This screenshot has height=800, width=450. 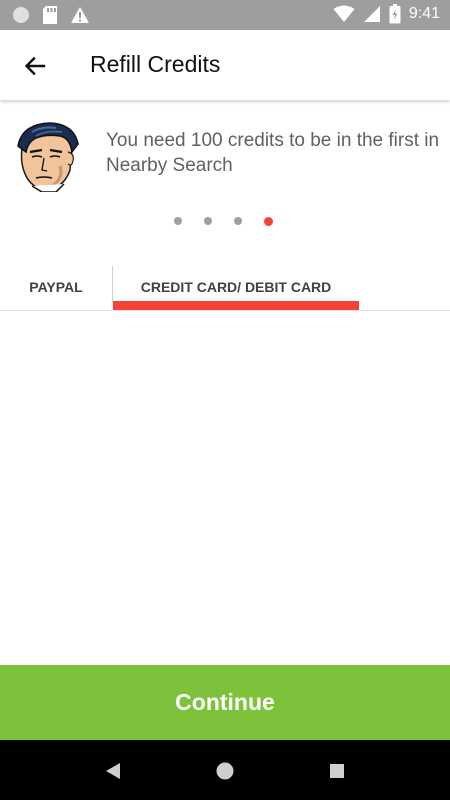 I want to click on home-circle-icon, so click(x=225, y=771).